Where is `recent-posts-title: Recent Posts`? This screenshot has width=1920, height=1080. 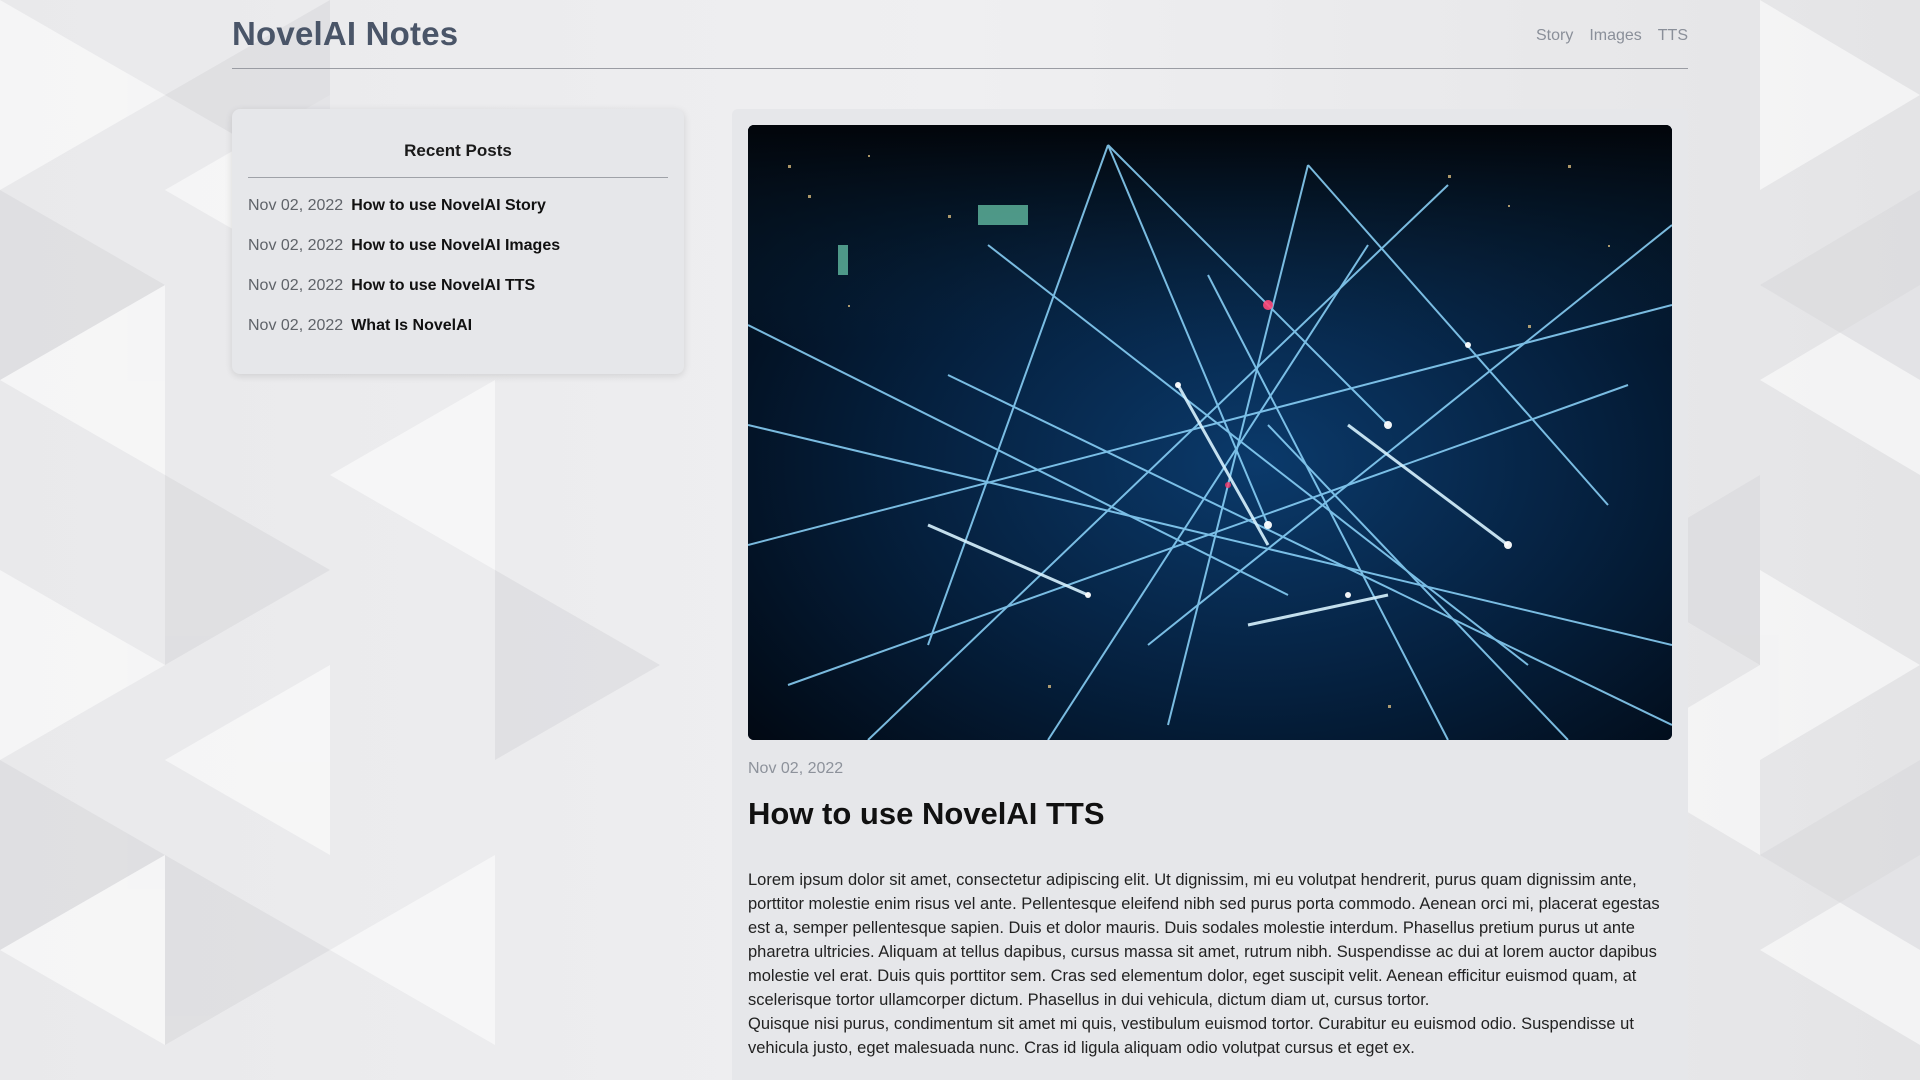
recent-posts-title: Recent Posts is located at coordinates (458, 152).